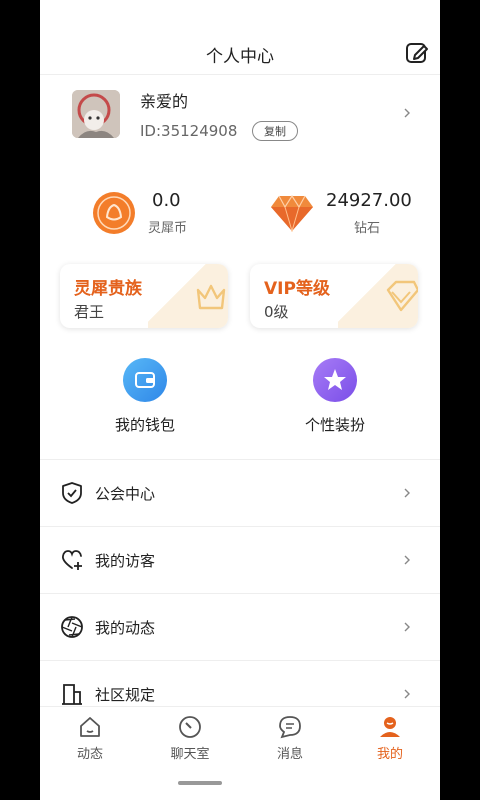 This screenshot has height=800, width=480. Describe the element at coordinates (114, 213) in the screenshot. I see `coin-icon` at that location.